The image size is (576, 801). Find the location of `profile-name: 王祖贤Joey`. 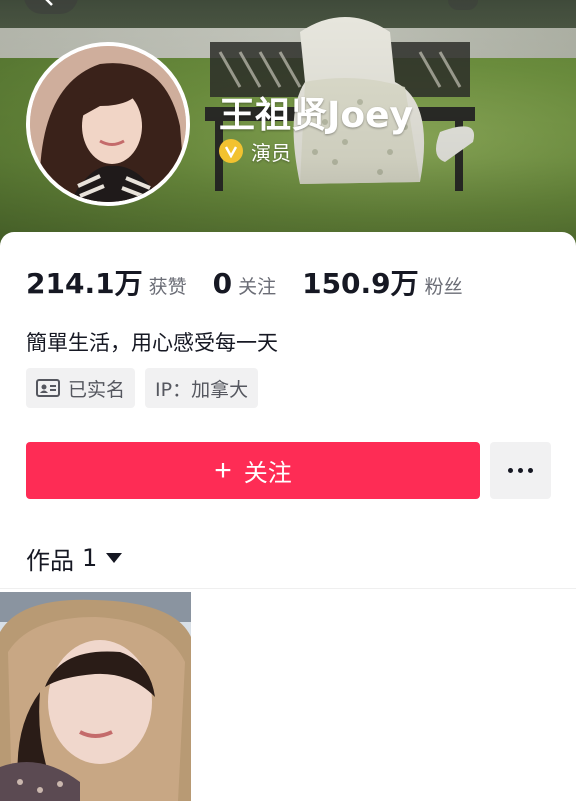

profile-name: 王祖贤Joey is located at coordinates (316, 115).